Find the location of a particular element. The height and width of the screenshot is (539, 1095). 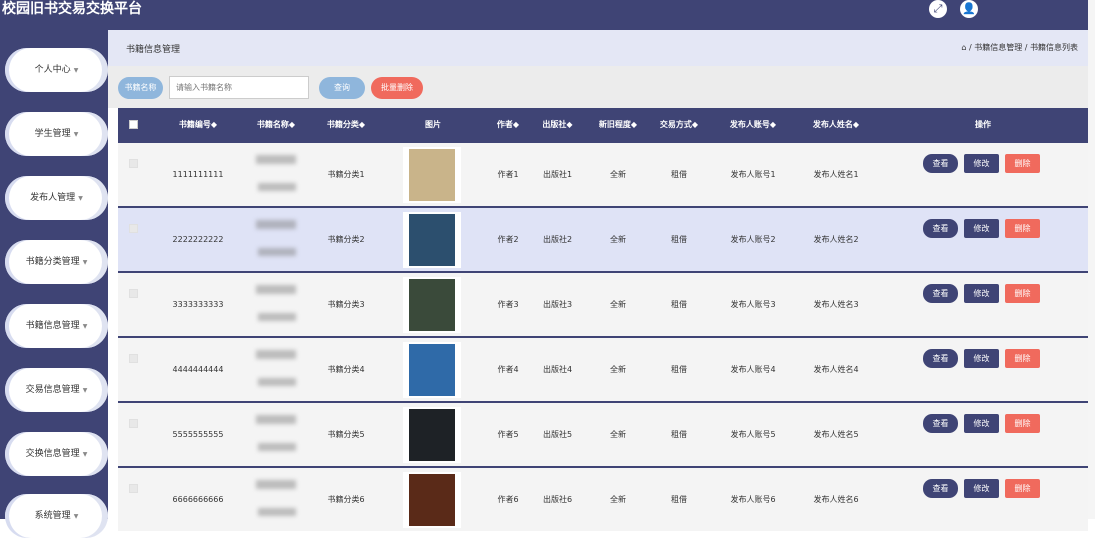

col-publisher-name: 发布人姓名◆ is located at coordinates (836, 125).